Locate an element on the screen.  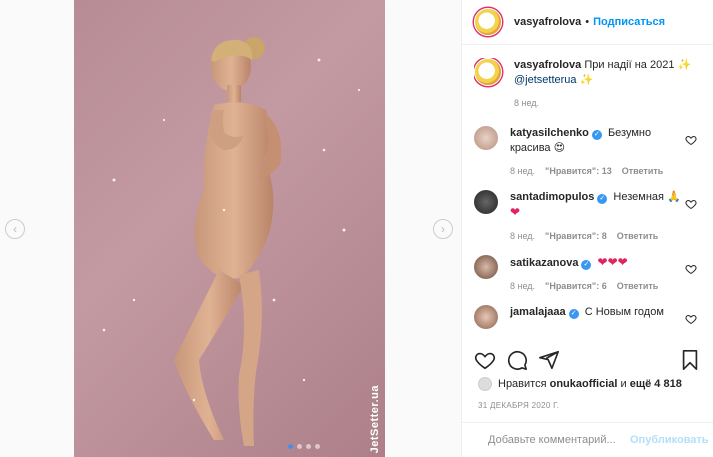
heart-eyes-emoji: 😍 is located at coordinates (559, 148).